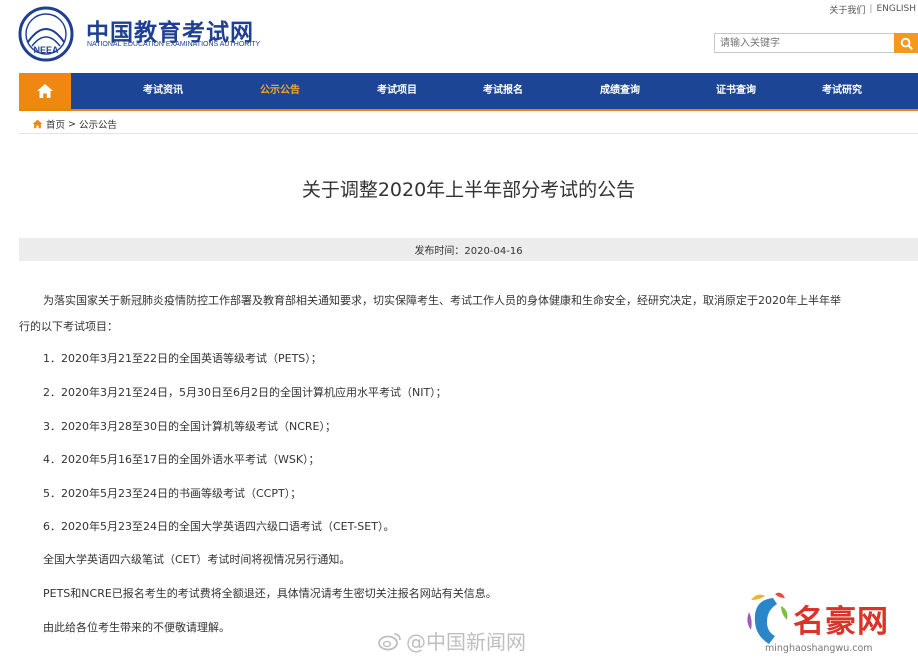 The height and width of the screenshot is (663, 918). Describe the element at coordinates (219, 526) in the screenshot. I see `list-item: 6．2020年5月23至24日的全国大学英语四六级口语考试（CET-SET）。` at that location.